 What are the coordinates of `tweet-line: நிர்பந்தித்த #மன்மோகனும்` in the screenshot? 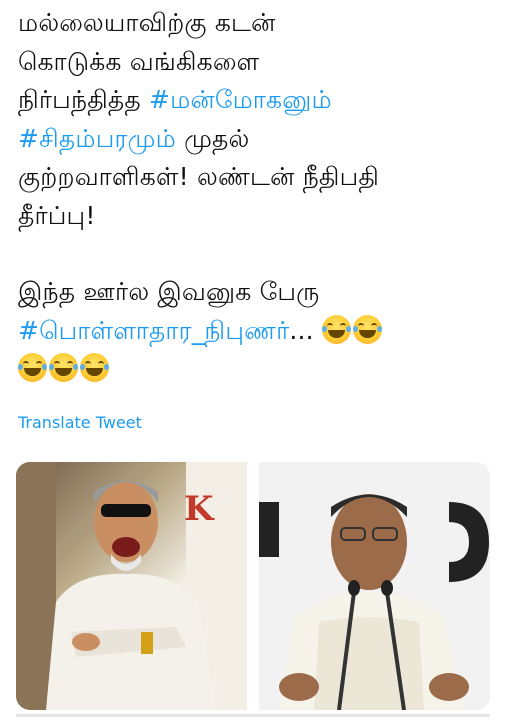 It's located at (257, 100).